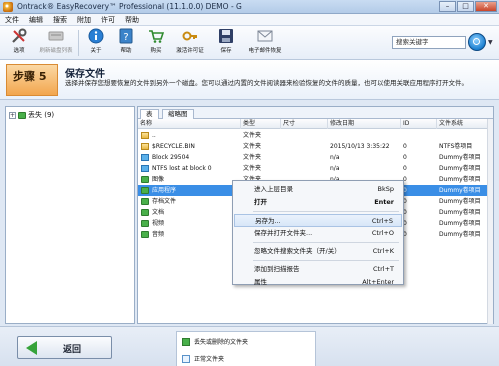  What do you see at coordinates (265, 43) in the screenshot?
I see `email-recovery-button: 电子邮件恢复` at bounding box center [265, 43].